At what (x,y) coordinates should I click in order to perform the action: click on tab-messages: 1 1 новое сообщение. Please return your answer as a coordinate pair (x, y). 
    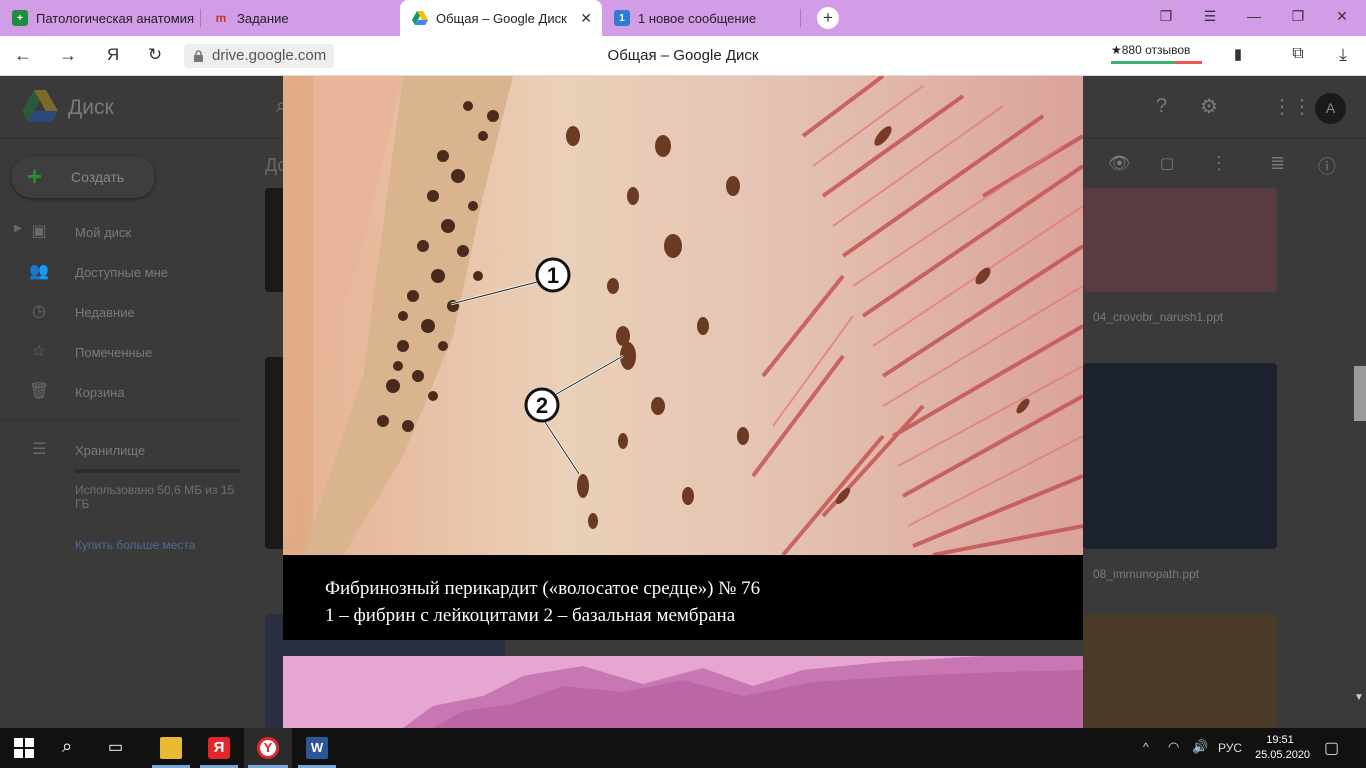
    Looking at the image, I should click on (701, 18).